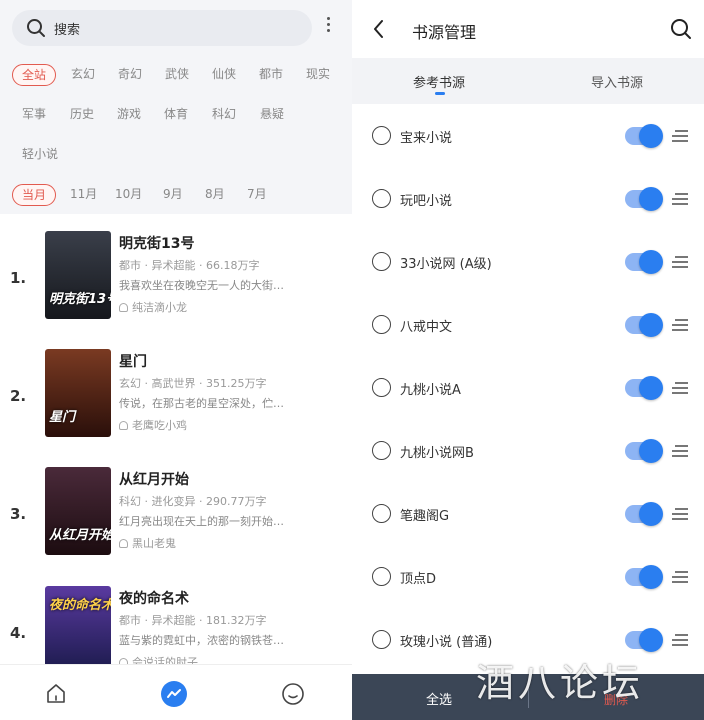 The width and height of the screenshot is (704, 720). What do you see at coordinates (293, 694) in the screenshot?
I see `profile-icon` at bounding box center [293, 694].